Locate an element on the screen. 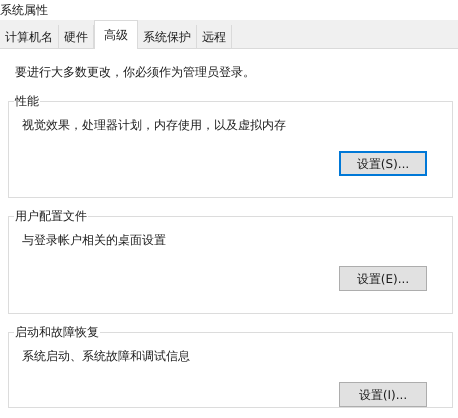  group-description: 系统启动、系统故障和调试信息 is located at coordinates (106, 356).